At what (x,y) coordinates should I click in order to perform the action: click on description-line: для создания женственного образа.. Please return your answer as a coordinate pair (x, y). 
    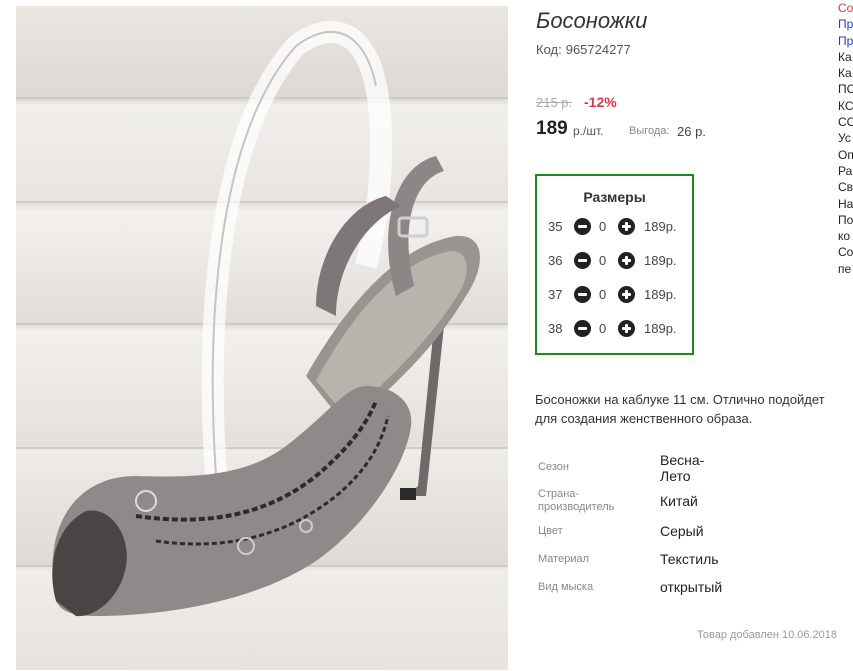
    Looking at the image, I should click on (644, 418).